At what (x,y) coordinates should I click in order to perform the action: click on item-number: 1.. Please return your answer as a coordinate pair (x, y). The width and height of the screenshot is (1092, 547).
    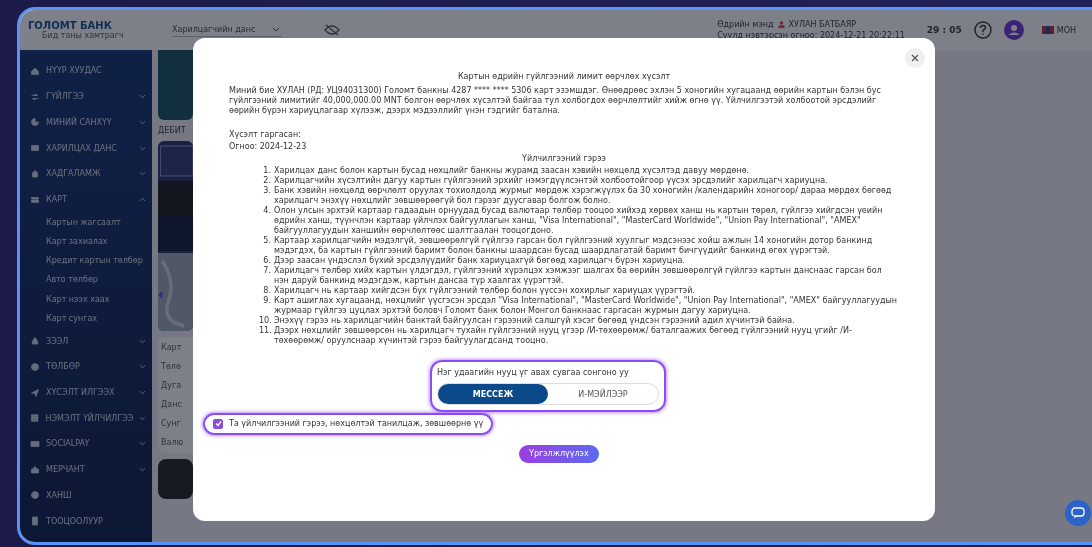
    Looking at the image, I should click on (266, 171).